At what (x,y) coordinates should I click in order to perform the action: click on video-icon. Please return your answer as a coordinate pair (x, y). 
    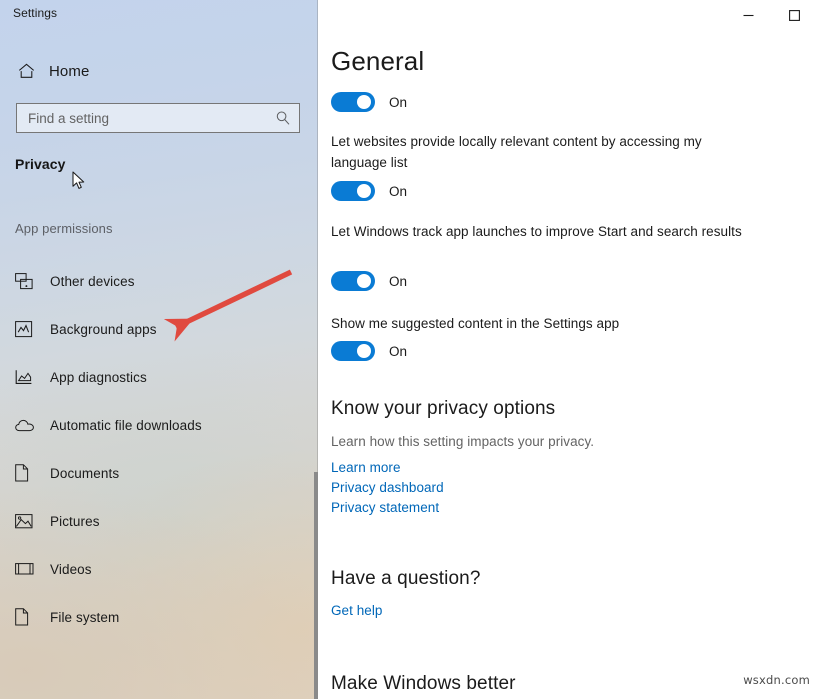
    Looking at the image, I should click on (27, 569).